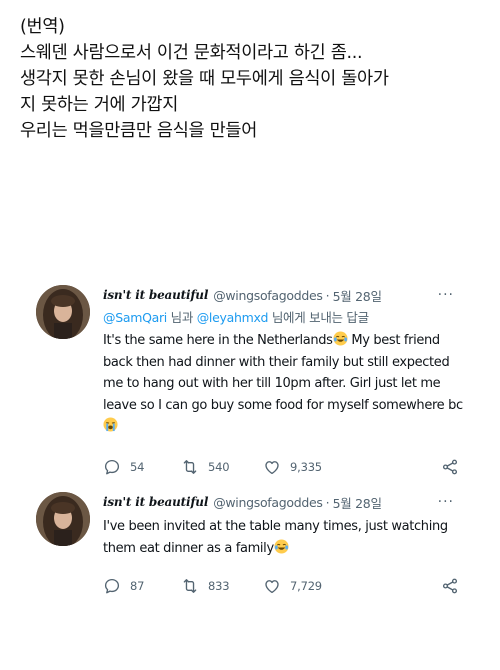  I want to click on translation-line: 지 못하는 거에 가깝지, so click(99, 105).